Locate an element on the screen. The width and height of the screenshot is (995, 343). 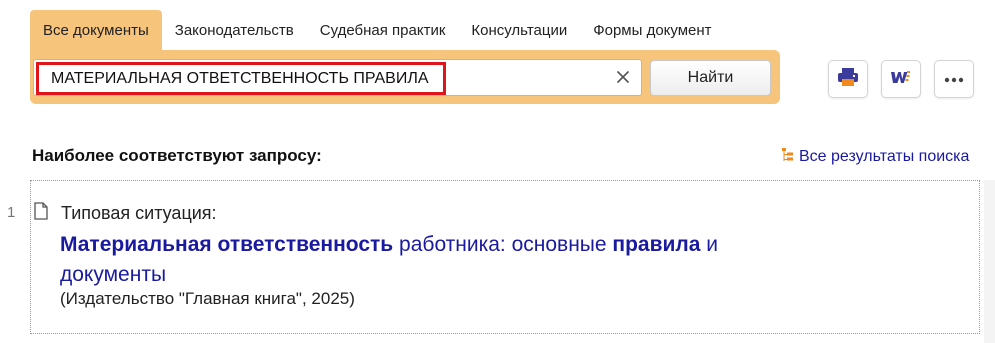
more-button is located at coordinates (954, 79).